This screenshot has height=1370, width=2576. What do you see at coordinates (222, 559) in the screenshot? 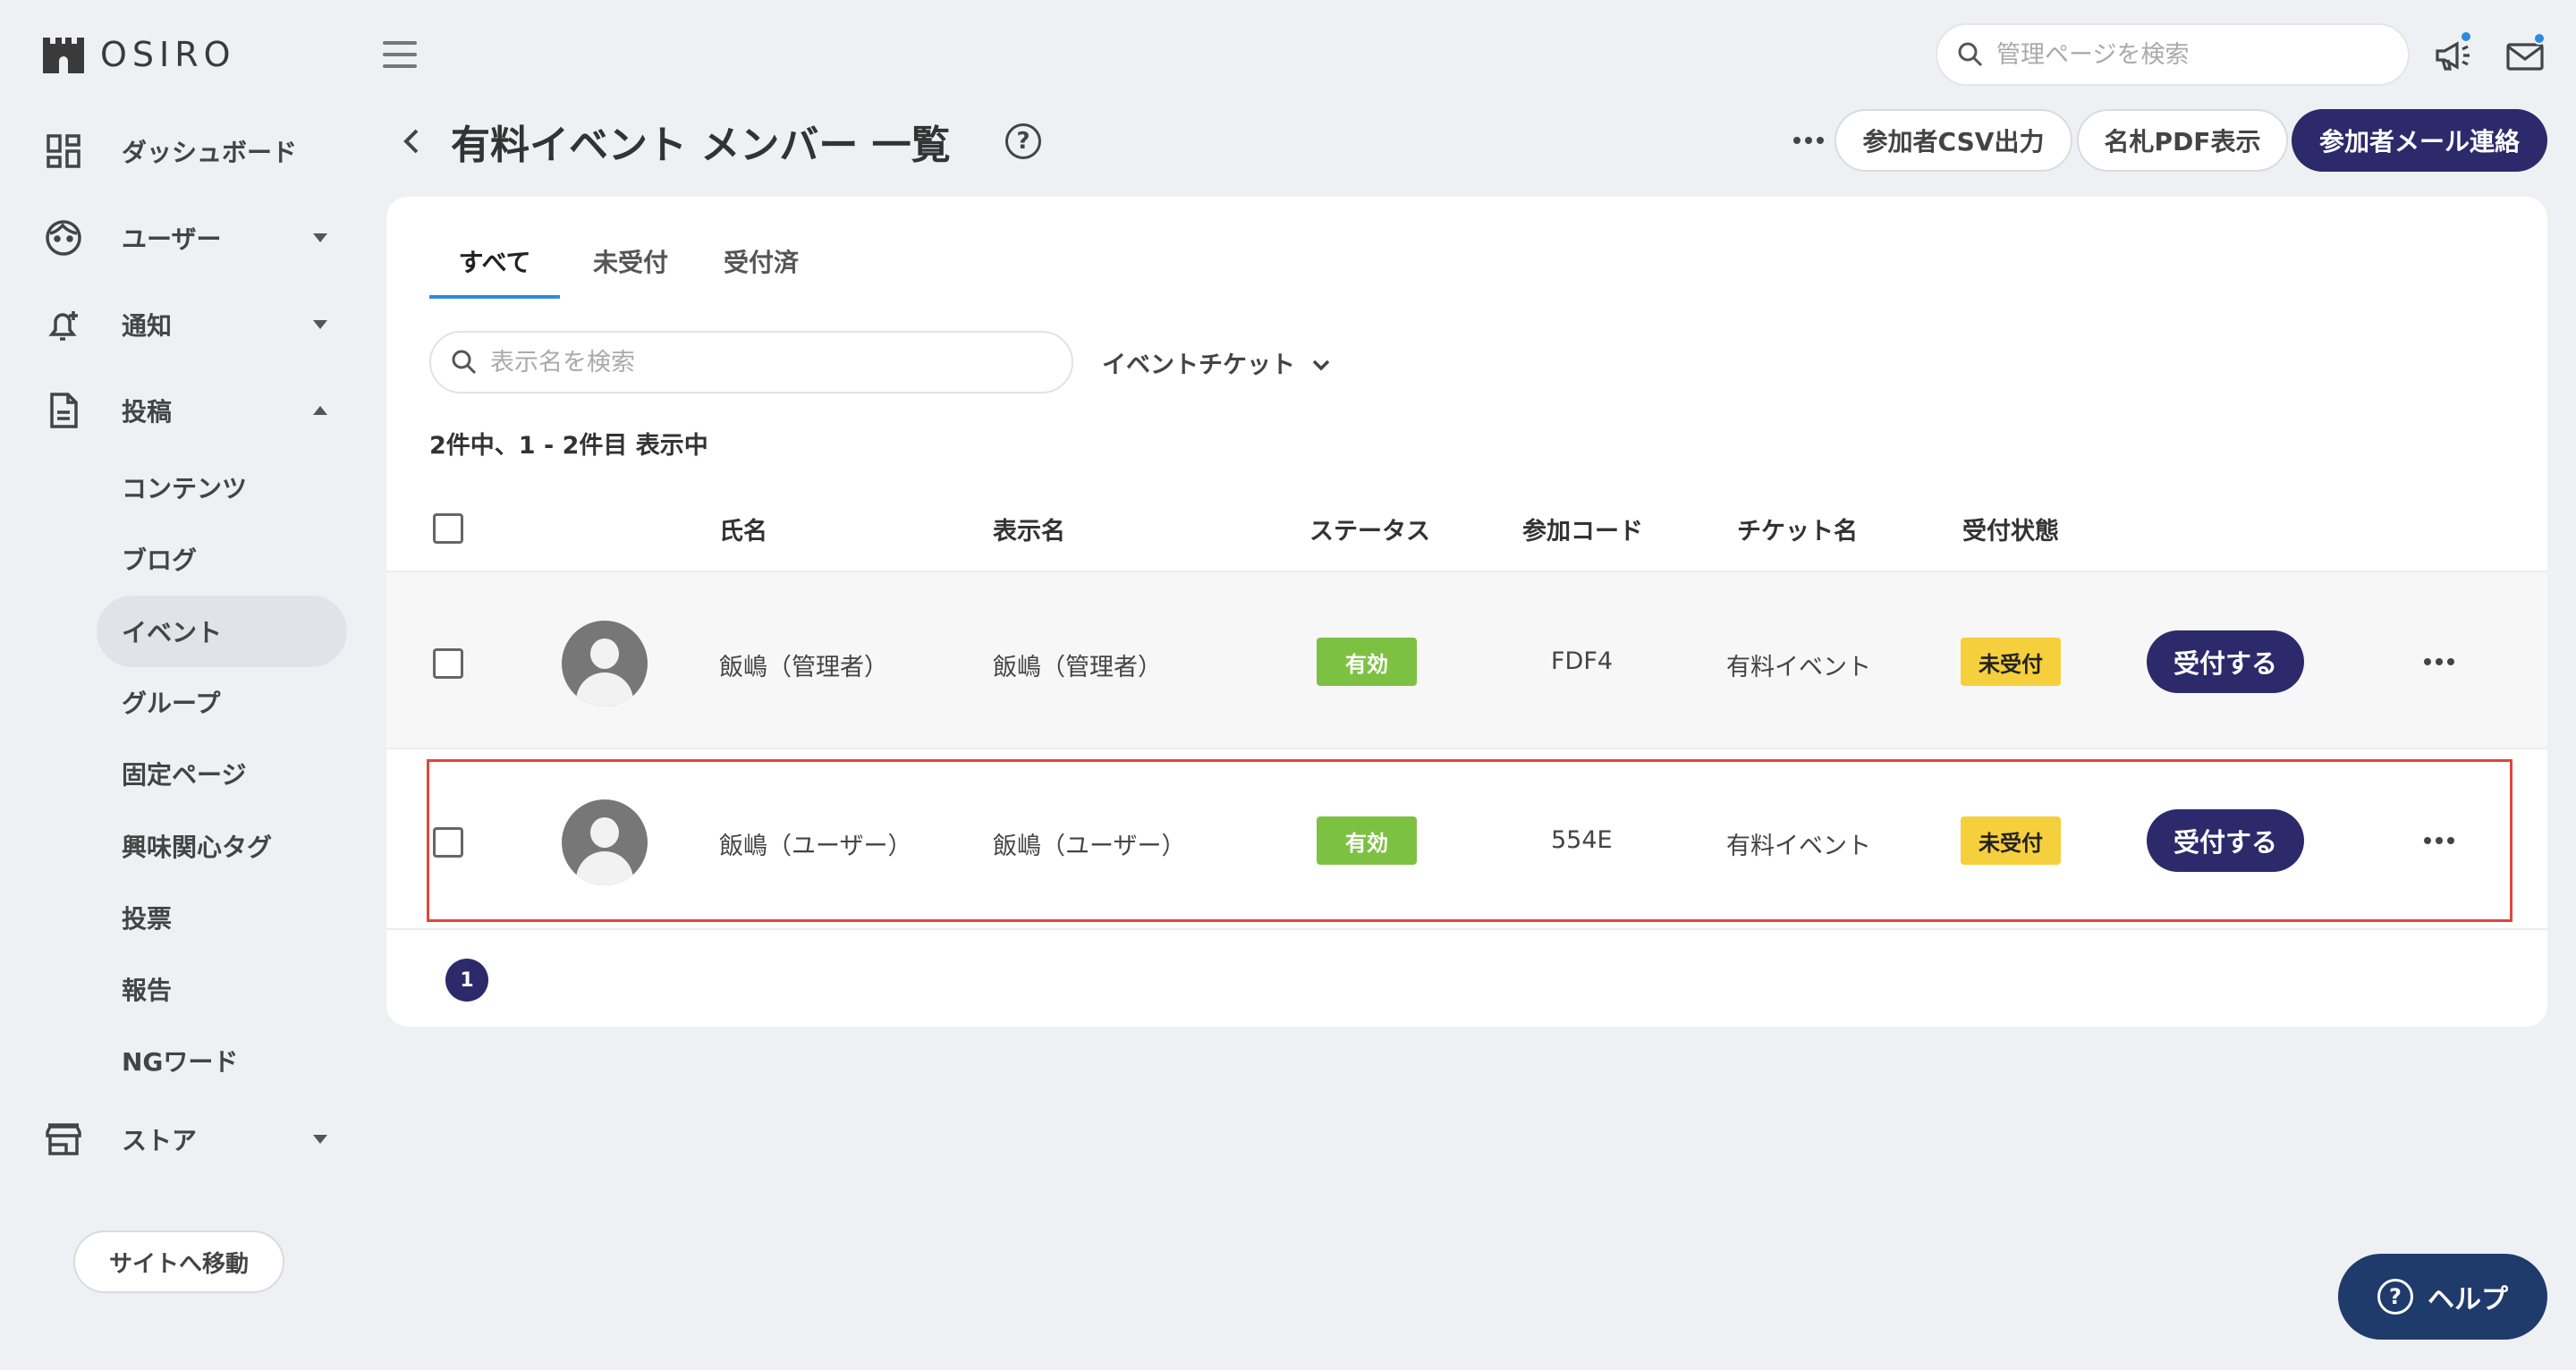
I see `sidebar-subitem-blog: ブログ` at bounding box center [222, 559].